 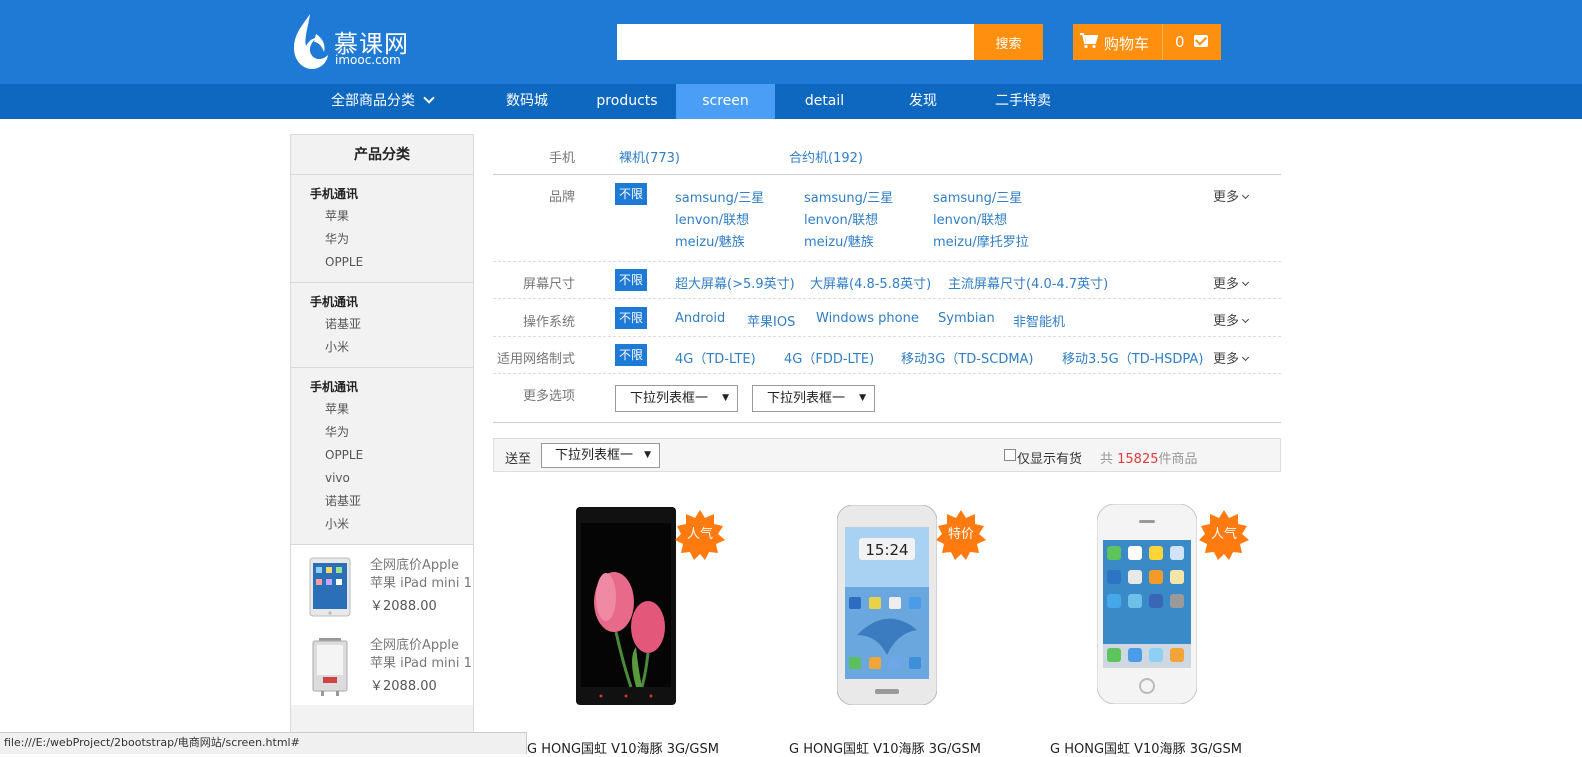 What do you see at coordinates (700, 318) in the screenshot?
I see `filter-option: Android` at bounding box center [700, 318].